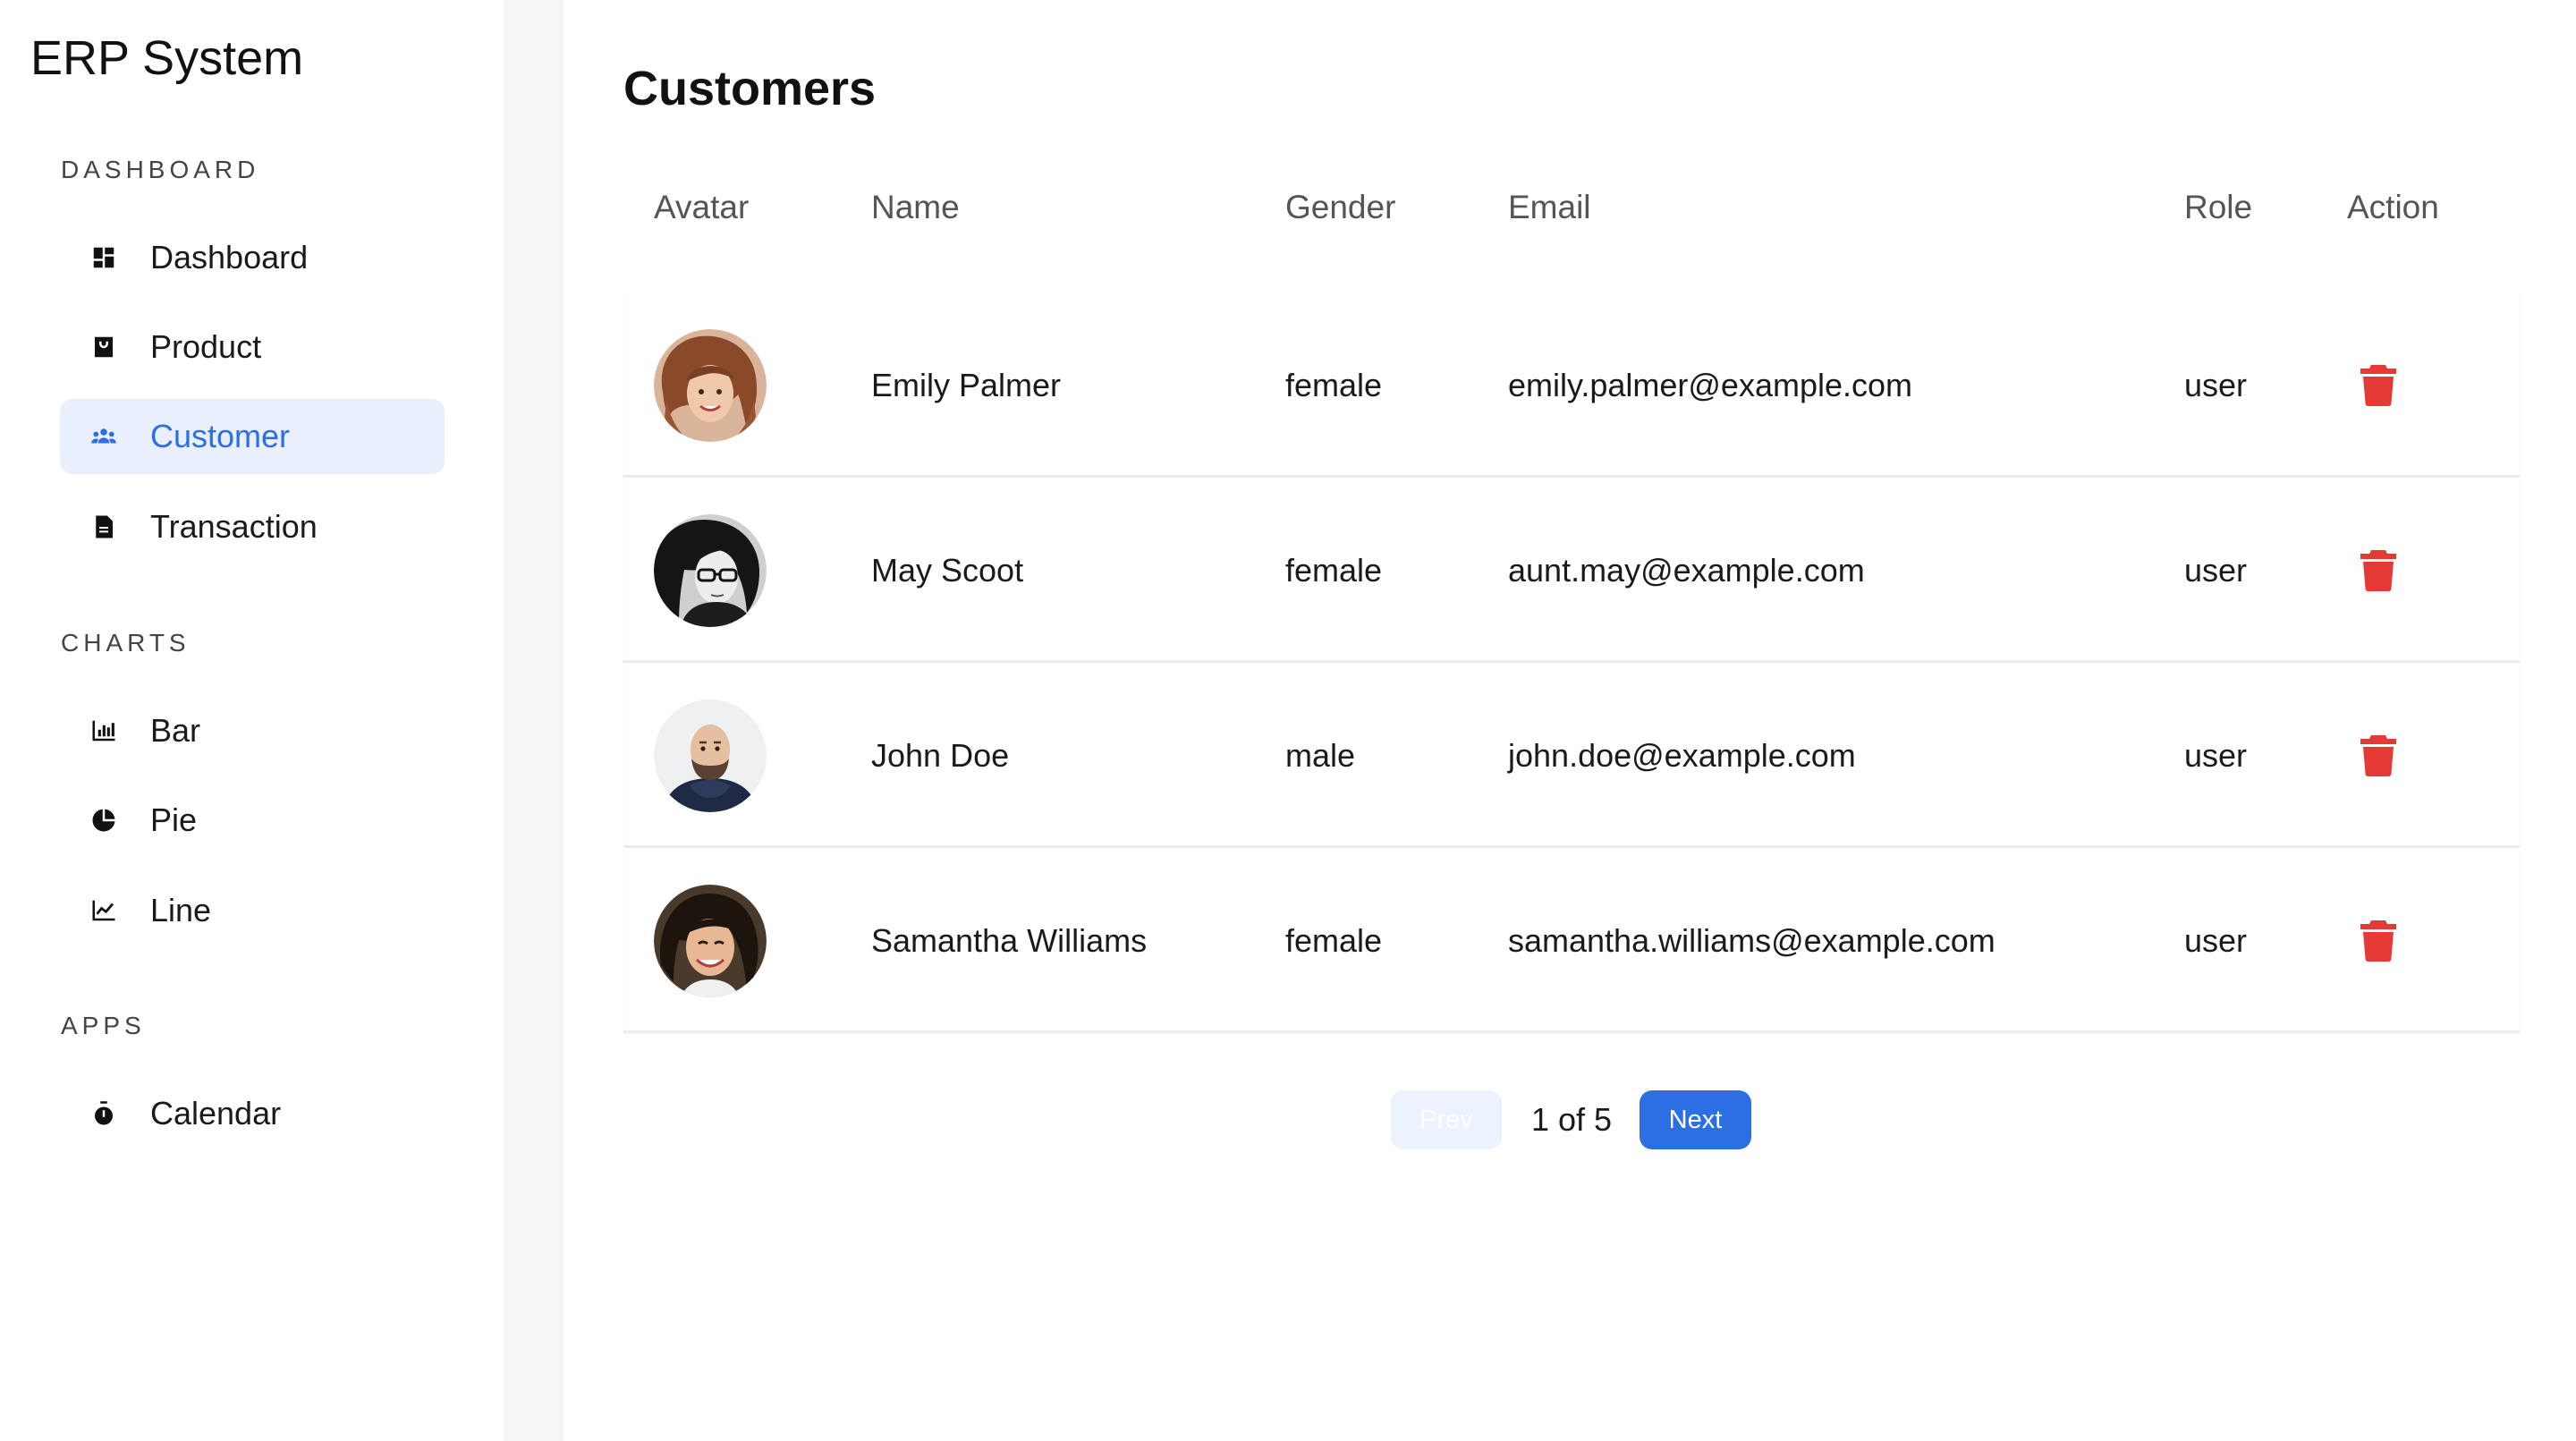  I want to click on sidebar-item-label: Pie, so click(174, 819).